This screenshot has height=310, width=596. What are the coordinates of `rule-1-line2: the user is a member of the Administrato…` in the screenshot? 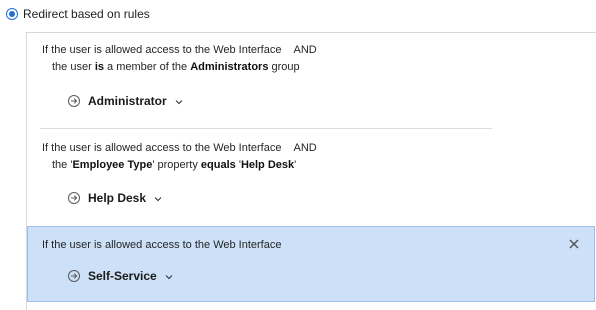 It's located at (176, 67).